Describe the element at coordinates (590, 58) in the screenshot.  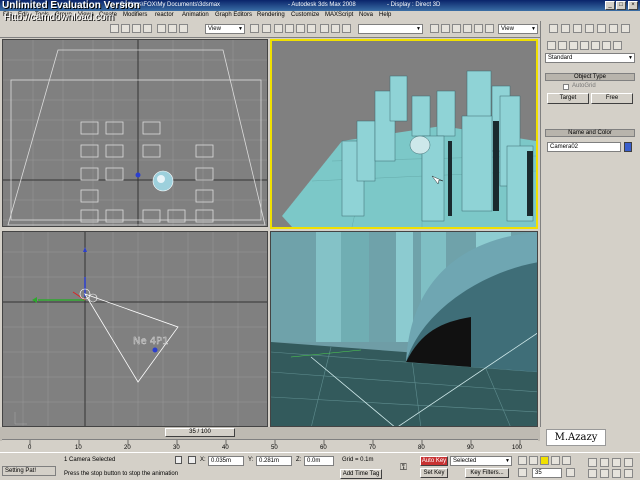
I see `category-dropdown: Standard` at that location.